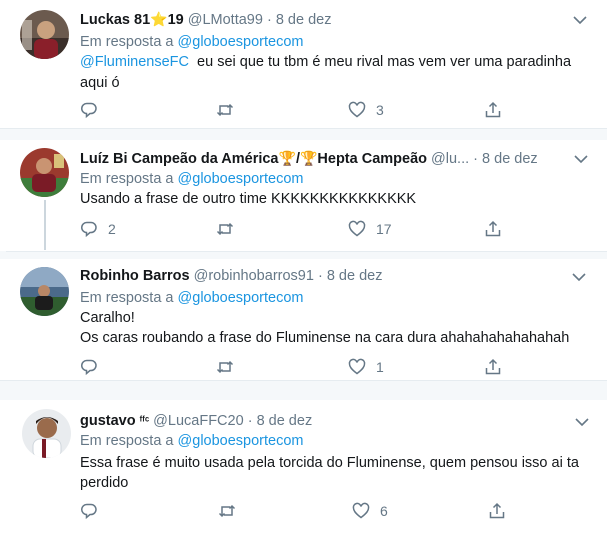 This screenshot has height=548, width=607. I want to click on tweet-actions: 6, so click(302, 511).